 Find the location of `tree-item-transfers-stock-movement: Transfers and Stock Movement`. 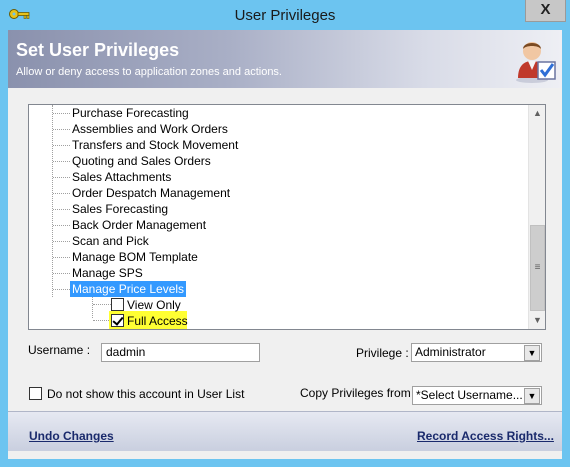

tree-item-transfers-stock-movement: Transfers and Stock Movement is located at coordinates (155, 145).